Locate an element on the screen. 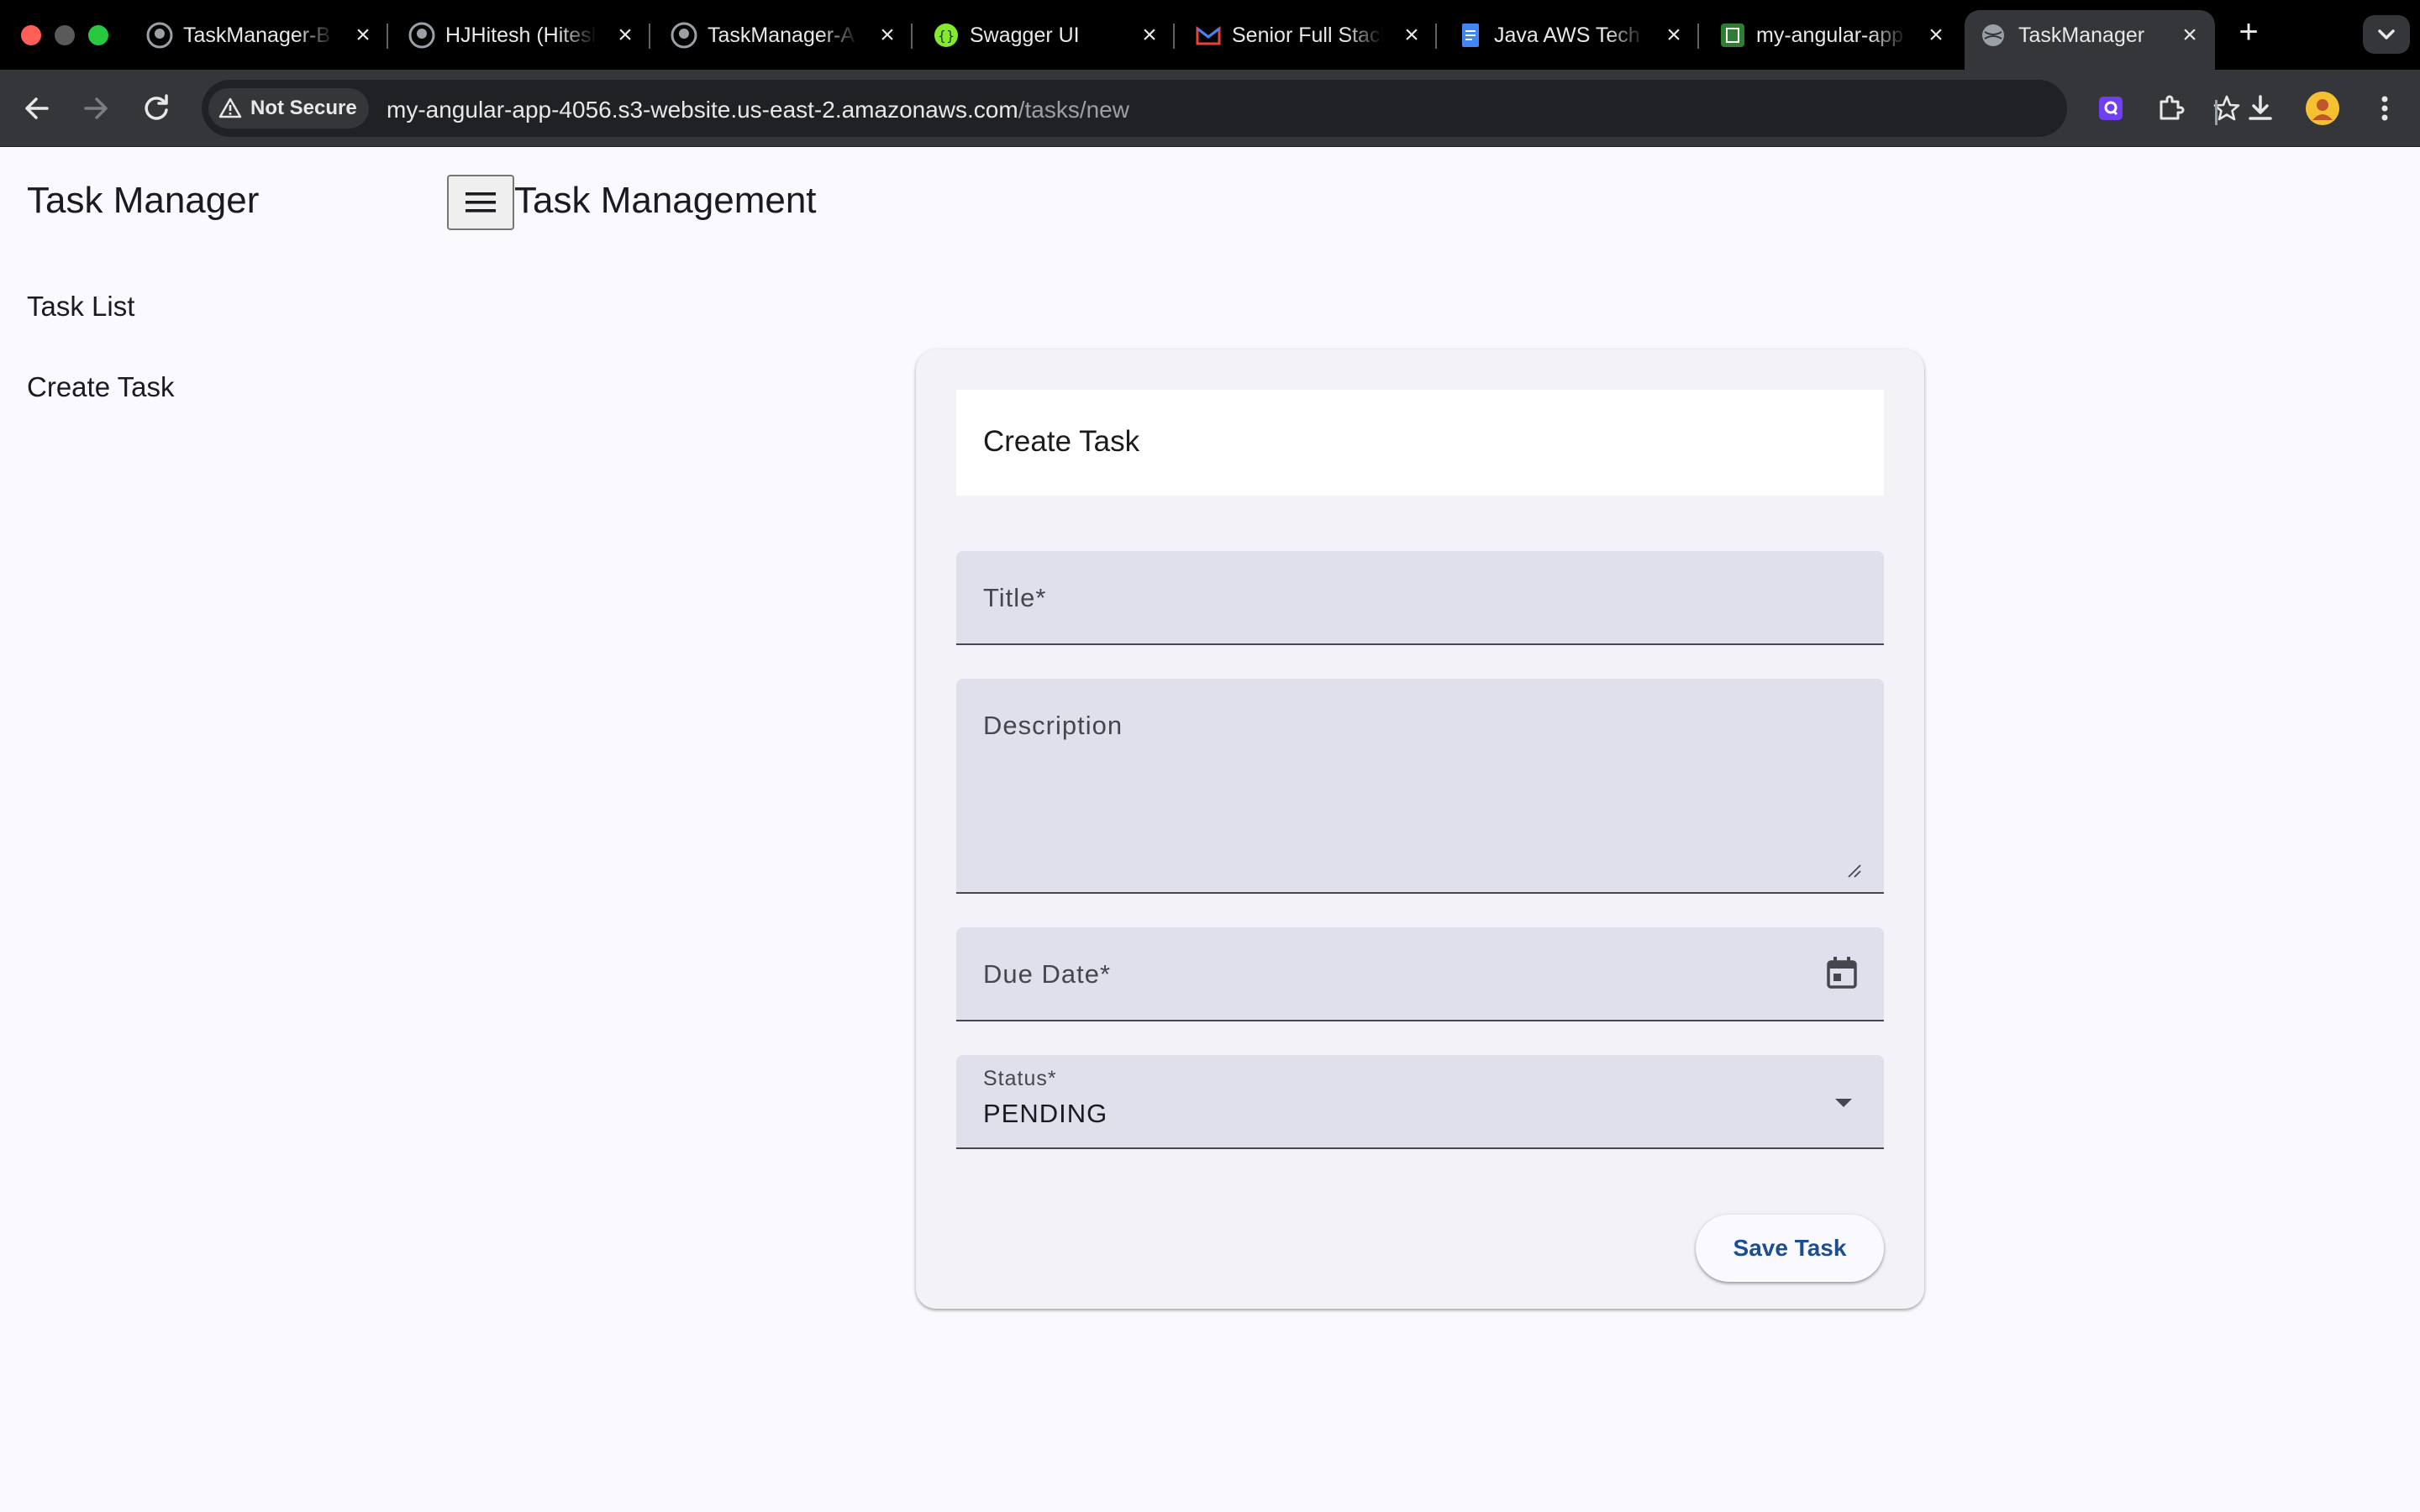 The image size is (2420, 1512). tab-label: Java AWS Tech is located at coordinates (1567, 35).